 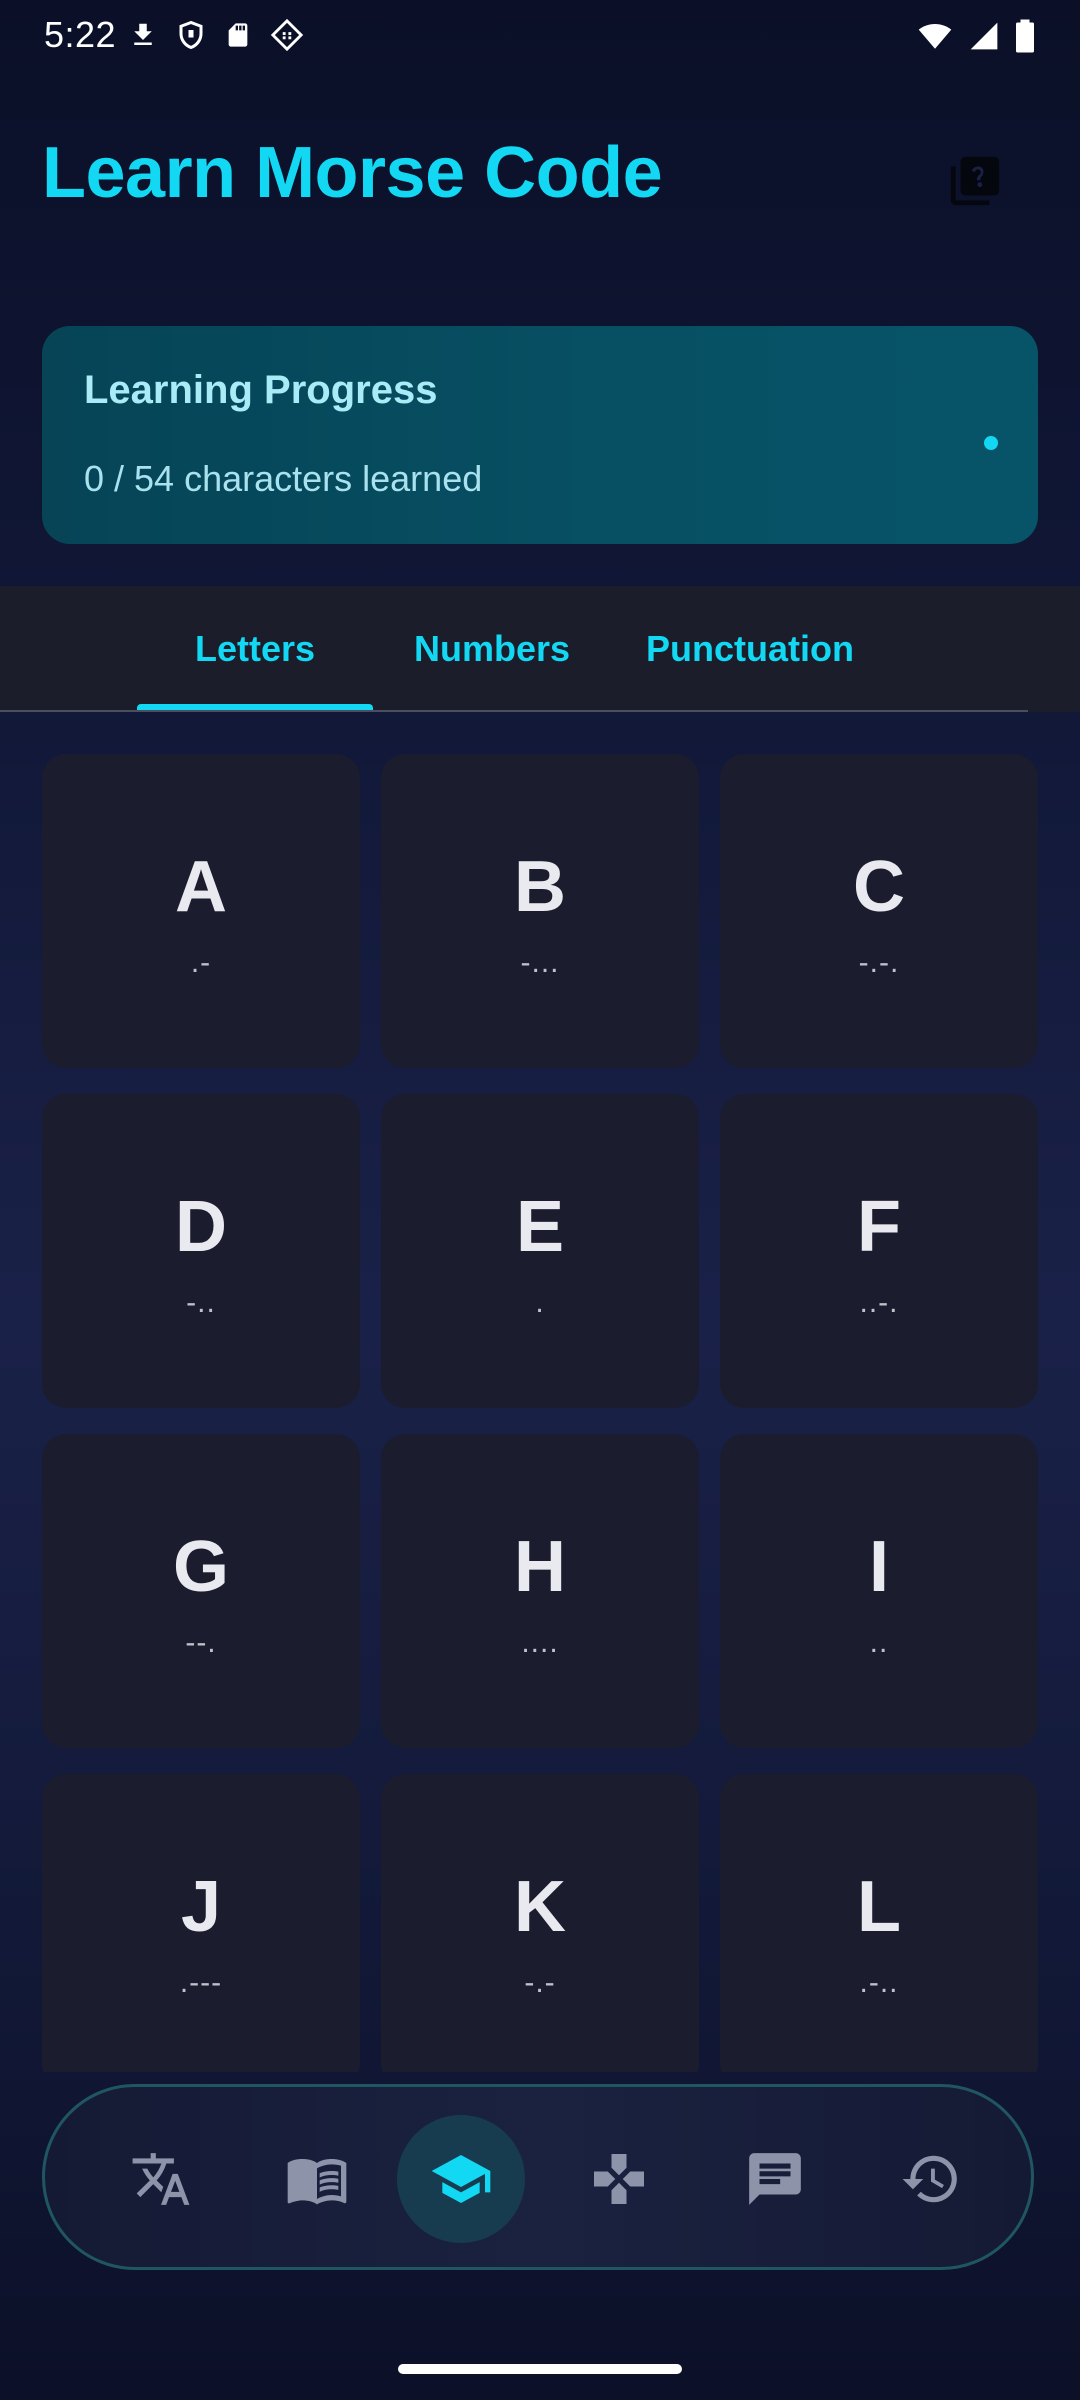 I want to click on letter-char: G, so click(x=200, y=1567).